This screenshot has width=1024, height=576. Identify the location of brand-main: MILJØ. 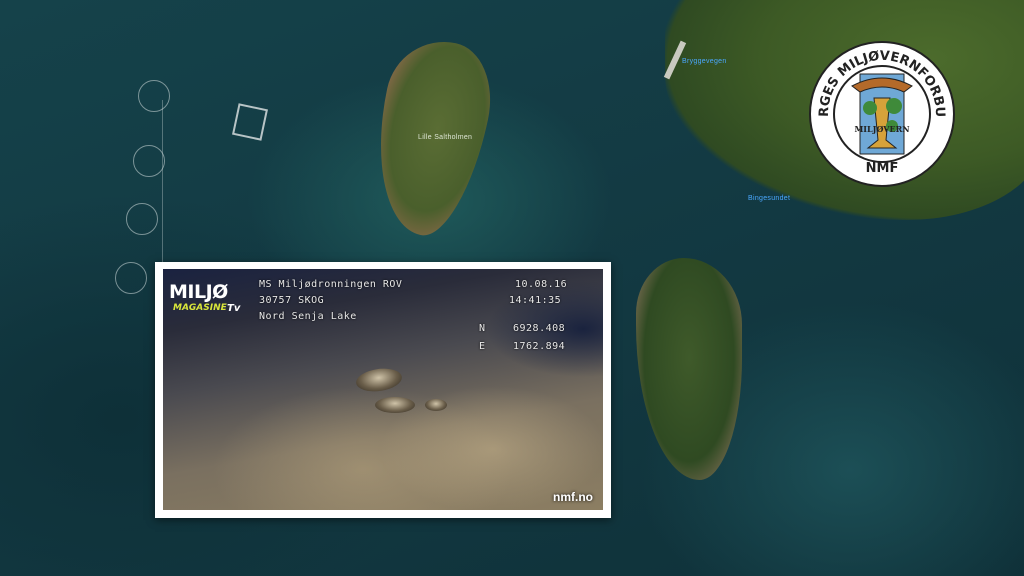
(198, 292).